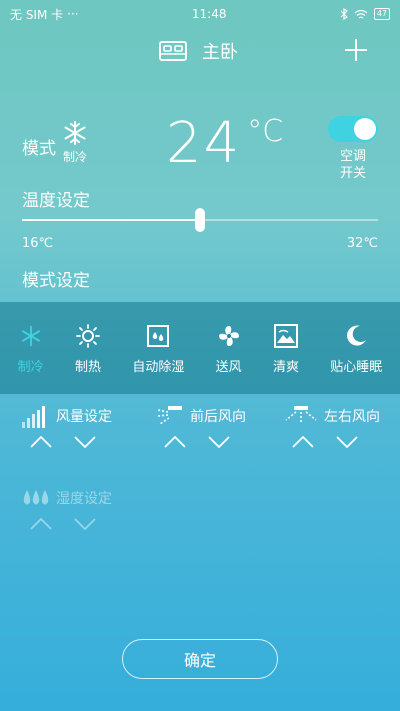 Image resolution: width=400 pixels, height=711 pixels. I want to click on mode-option-sleep: 贴心睡眠, so click(356, 348).